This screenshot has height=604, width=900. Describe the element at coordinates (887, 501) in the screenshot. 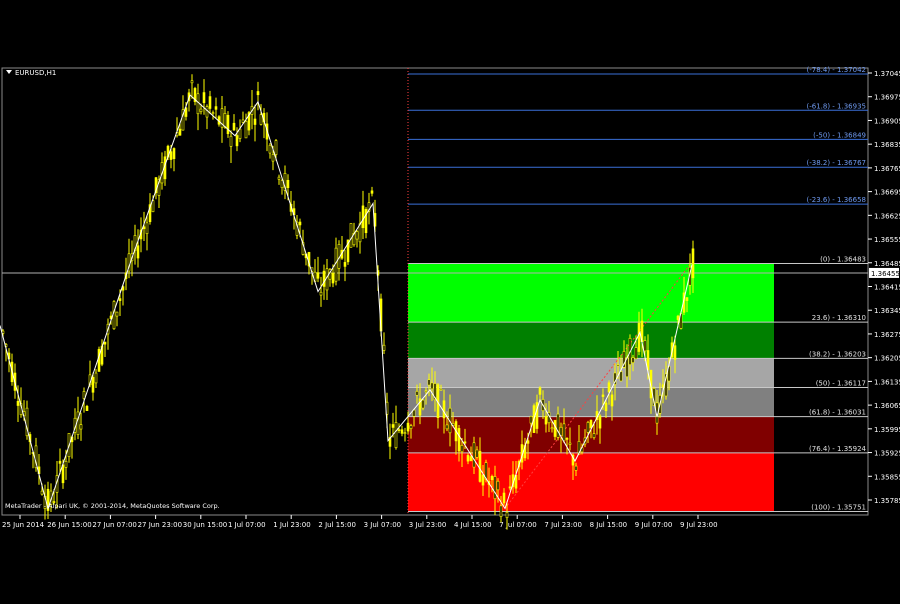

I see `y-tick-label: 1.35785` at that location.